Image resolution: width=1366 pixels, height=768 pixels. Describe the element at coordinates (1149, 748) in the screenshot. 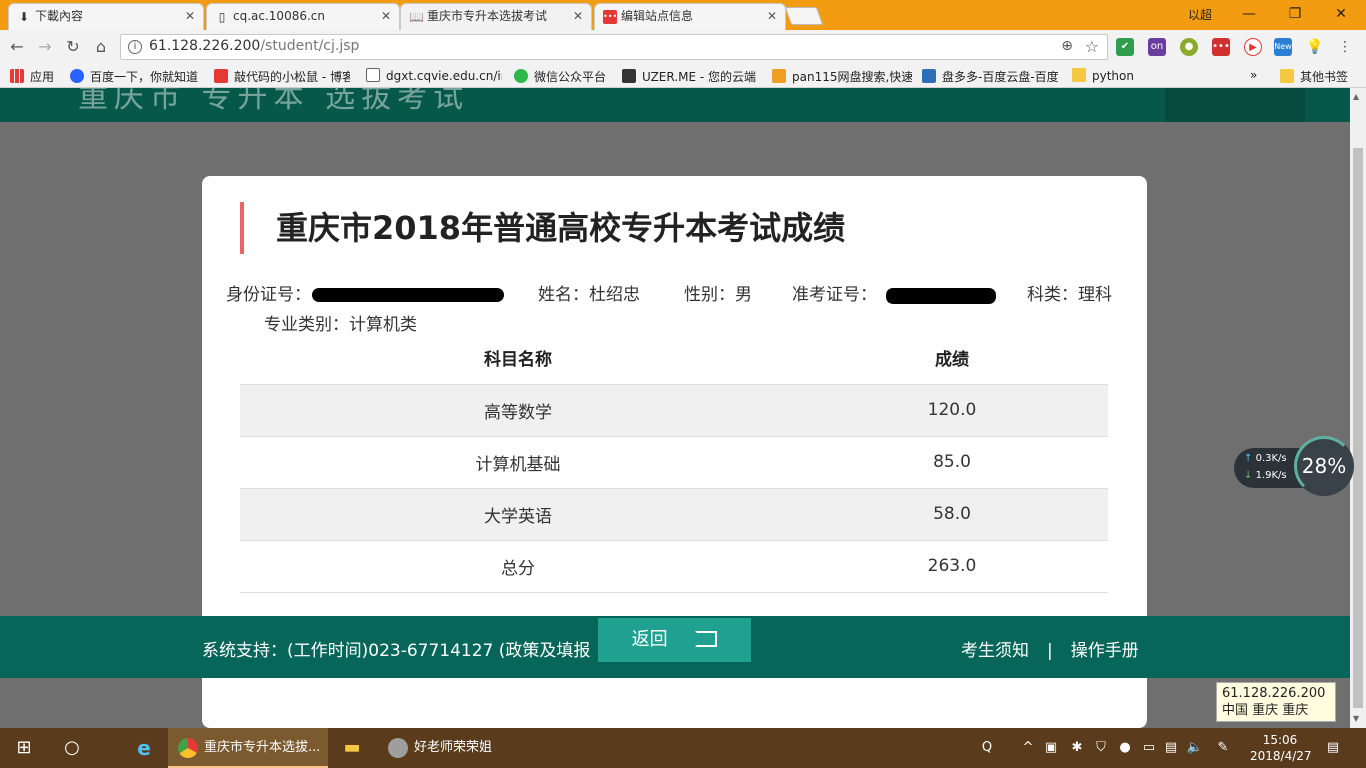

I see `tray-battery-icon: ▭` at that location.